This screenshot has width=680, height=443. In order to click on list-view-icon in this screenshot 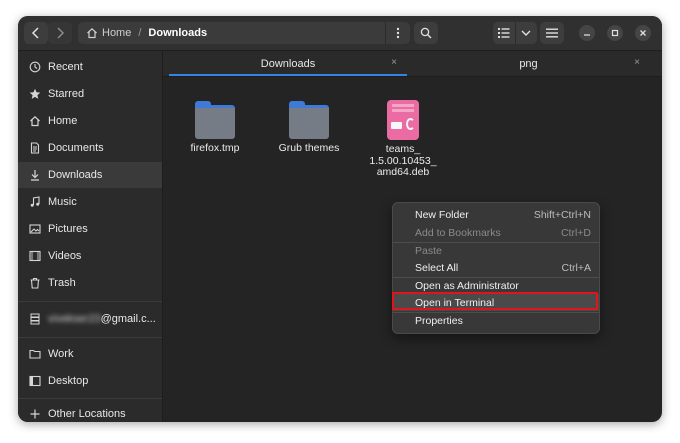, I will do `click(503, 33)`.